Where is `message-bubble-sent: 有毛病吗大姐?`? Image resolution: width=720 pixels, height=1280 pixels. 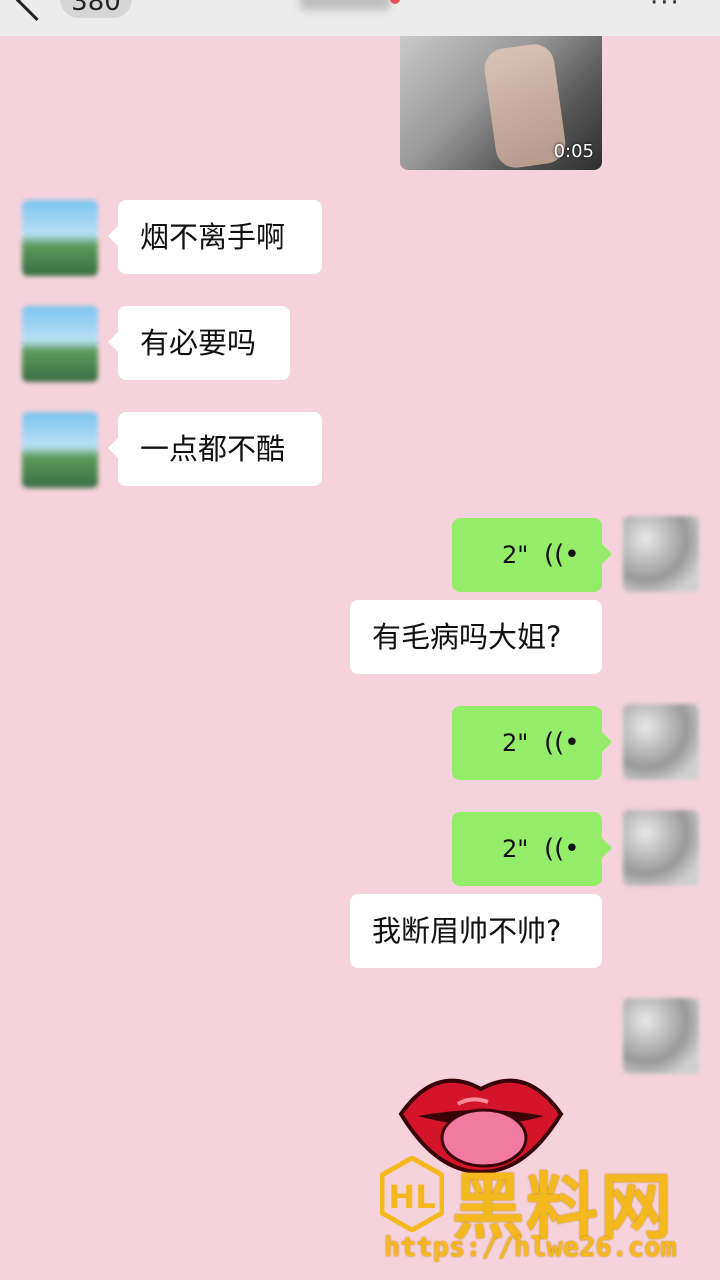
message-bubble-sent: 有毛病吗大姐? is located at coordinates (476, 637).